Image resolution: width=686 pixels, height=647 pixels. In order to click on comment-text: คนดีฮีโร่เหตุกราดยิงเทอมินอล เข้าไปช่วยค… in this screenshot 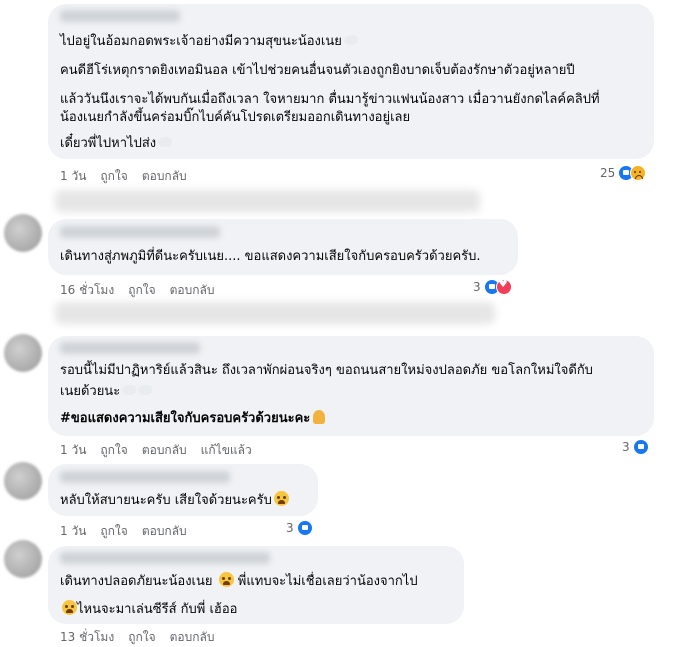, I will do `click(317, 70)`.